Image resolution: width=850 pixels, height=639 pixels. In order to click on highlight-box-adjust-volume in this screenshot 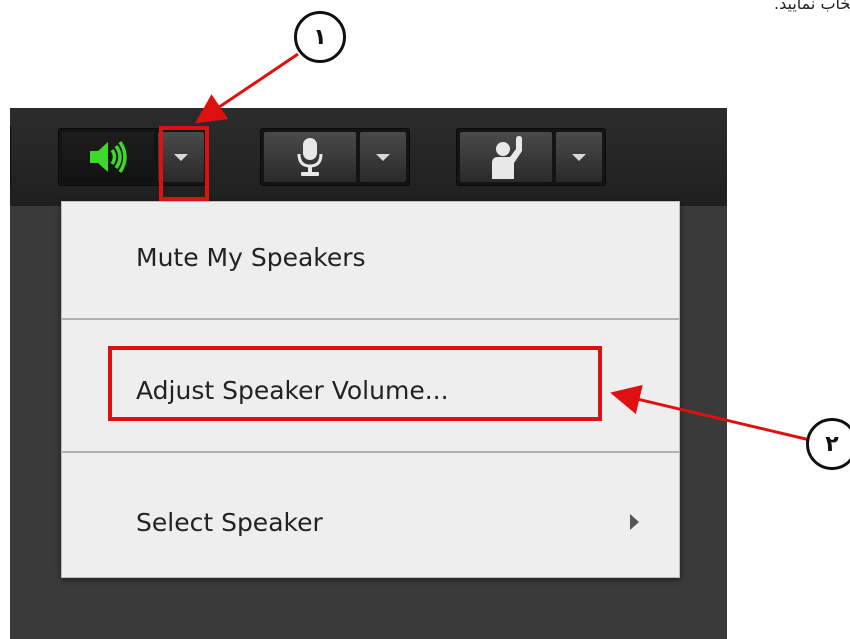, I will do `click(355, 383)`.